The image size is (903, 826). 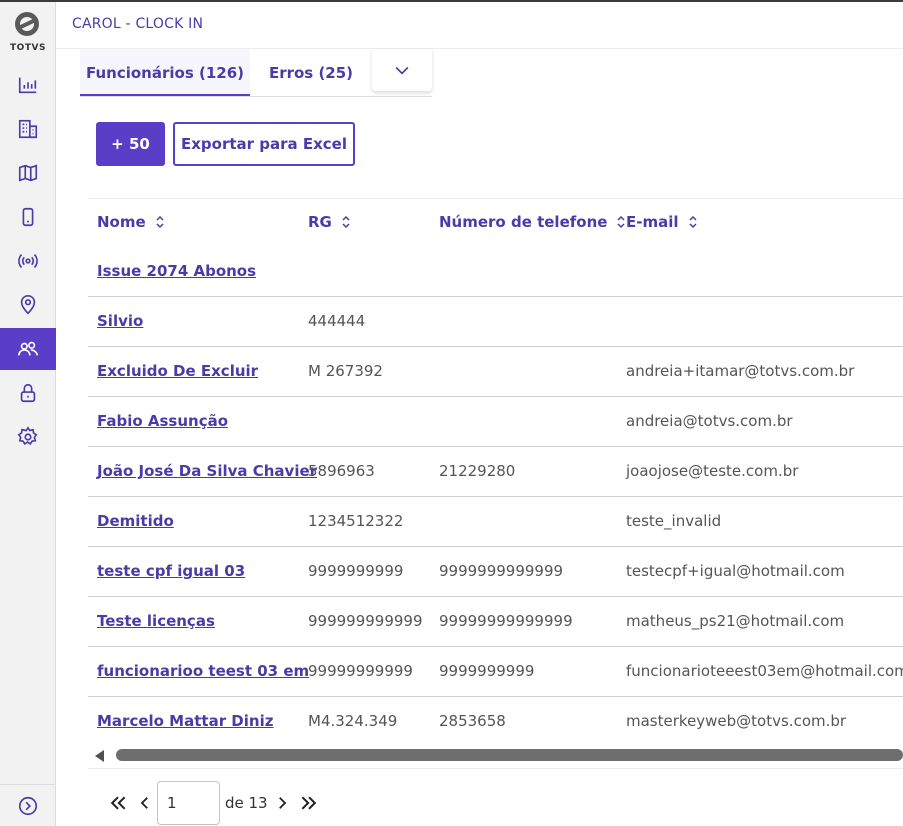 What do you see at coordinates (177, 371) in the screenshot?
I see `employee-name-link: Excluido De Excluir` at bounding box center [177, 371].